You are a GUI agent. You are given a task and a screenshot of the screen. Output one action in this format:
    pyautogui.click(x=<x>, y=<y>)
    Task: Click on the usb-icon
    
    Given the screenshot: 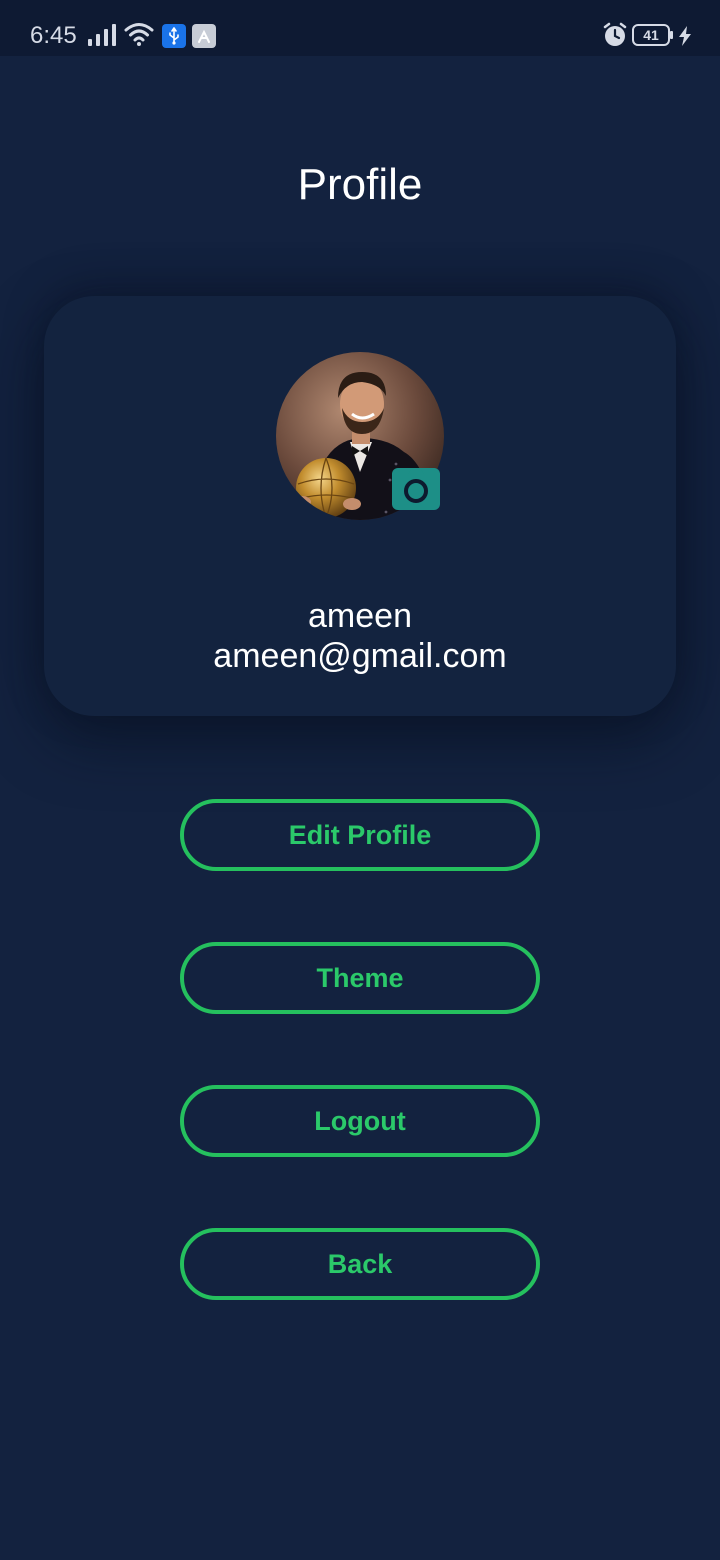 What is the action you would take?
    pyautogui.click(x=174, y=36)
    